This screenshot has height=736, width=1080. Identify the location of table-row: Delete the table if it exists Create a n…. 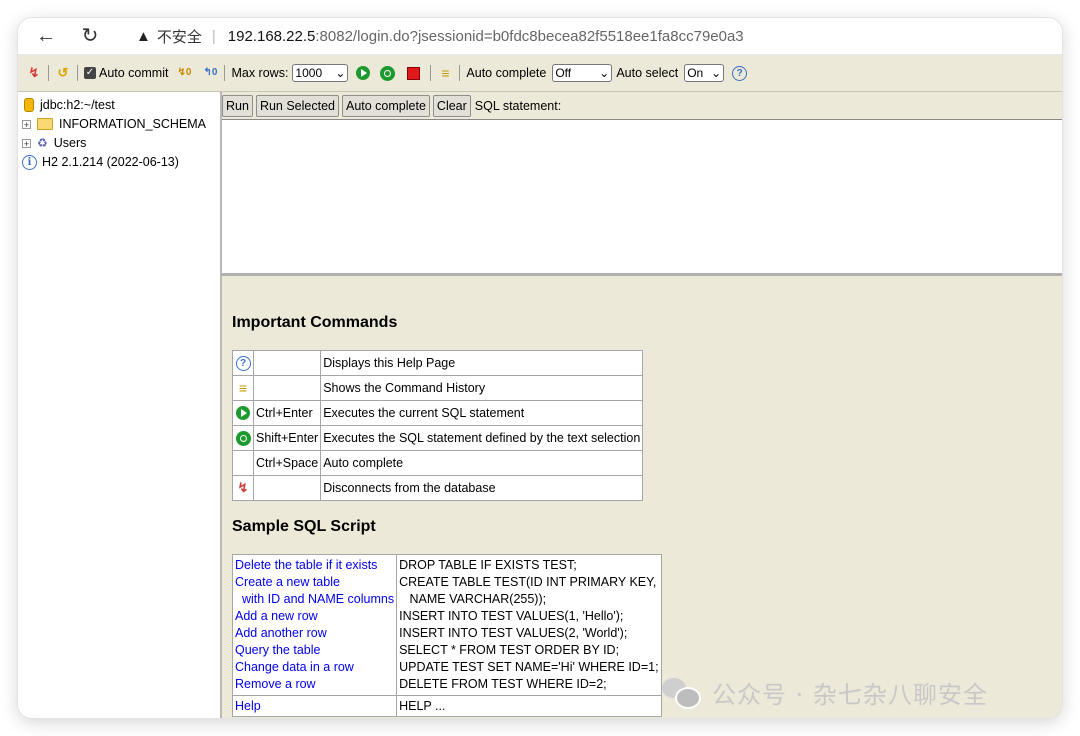
(446, 625).